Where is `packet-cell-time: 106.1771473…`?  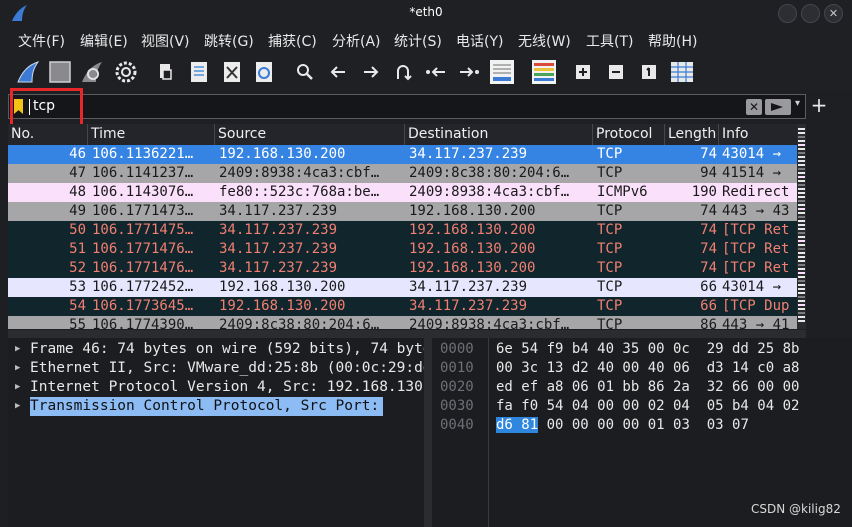 packet-cell-time: 106.1771473… is located at coordinates (143, 211).